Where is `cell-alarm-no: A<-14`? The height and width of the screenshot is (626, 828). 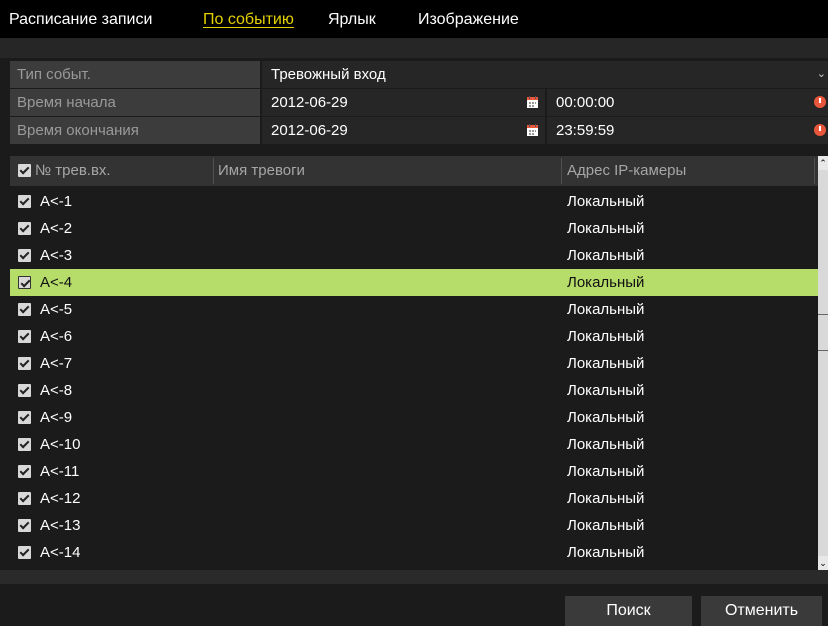
cell-alarm-no: A<-14 is located at coordinates (60, 552).